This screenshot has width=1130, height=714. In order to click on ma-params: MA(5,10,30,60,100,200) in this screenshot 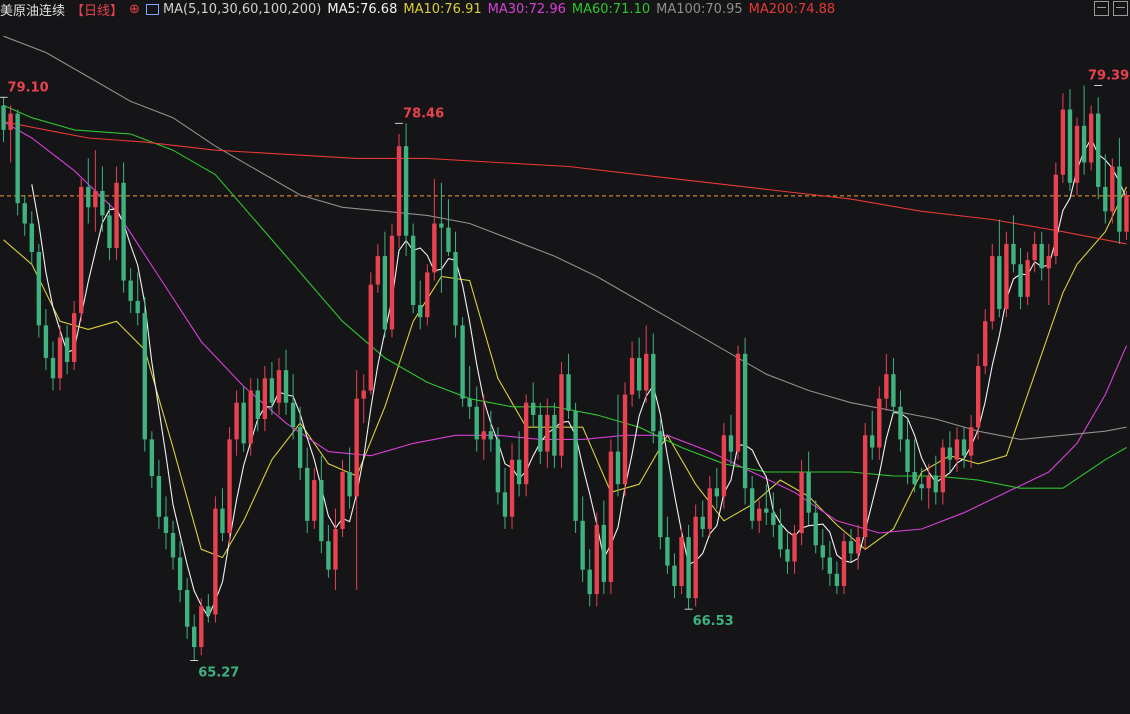, I will do `click(242, 9)`.